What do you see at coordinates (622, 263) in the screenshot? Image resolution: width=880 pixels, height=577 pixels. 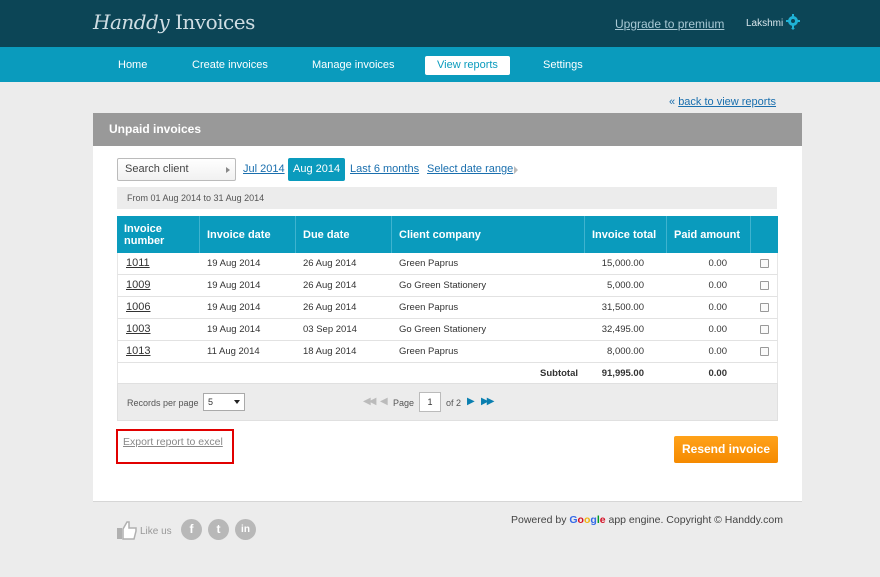 I see `invoice-total: 15,000.00` at bounding box center [622, 263].